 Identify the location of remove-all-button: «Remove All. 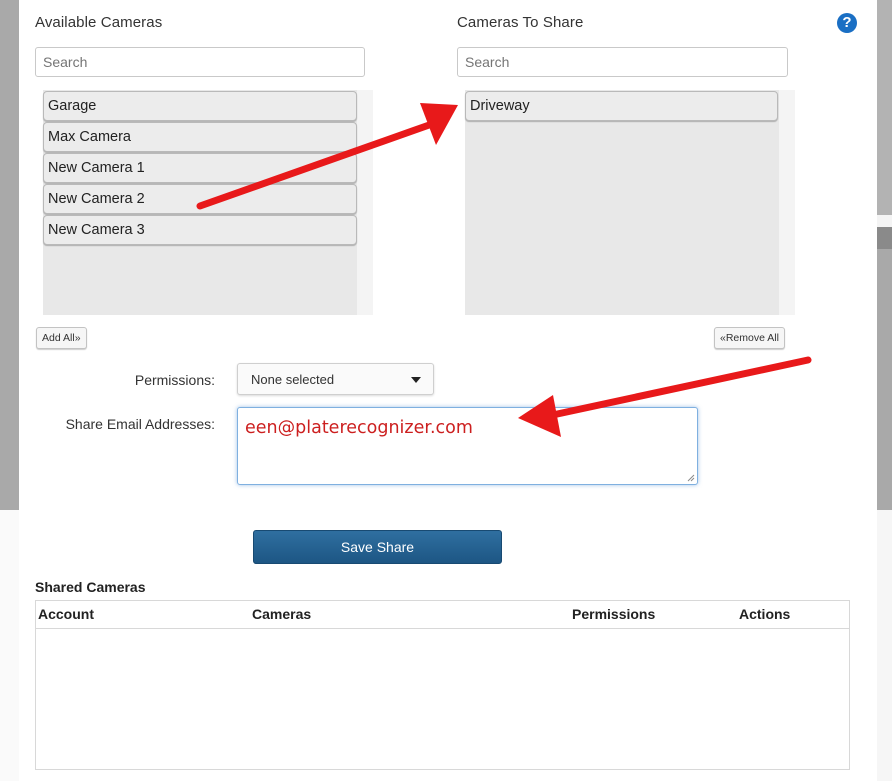
(749, 338).